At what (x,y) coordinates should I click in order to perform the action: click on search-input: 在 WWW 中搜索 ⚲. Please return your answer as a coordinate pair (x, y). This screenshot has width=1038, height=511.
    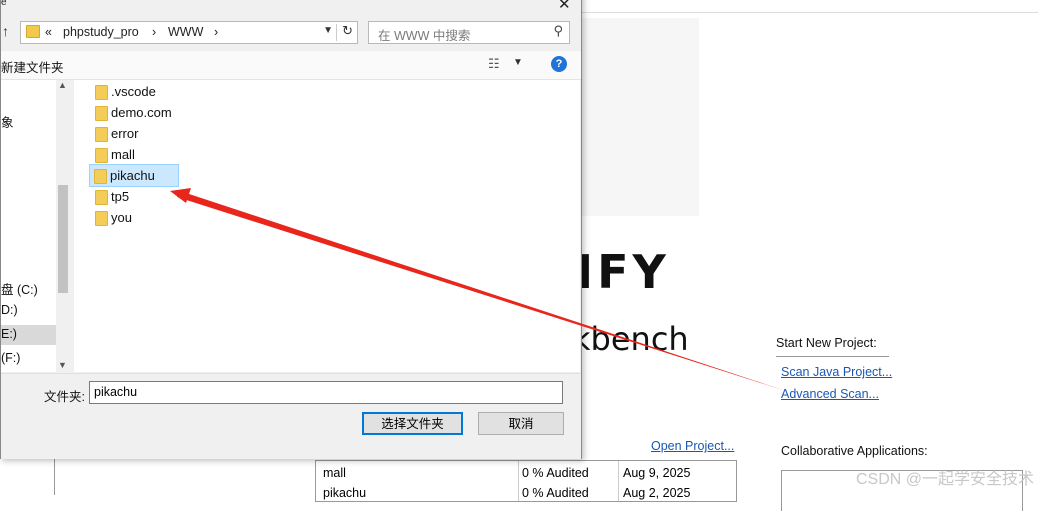
    Looking at the image, I should click on (469, 32).